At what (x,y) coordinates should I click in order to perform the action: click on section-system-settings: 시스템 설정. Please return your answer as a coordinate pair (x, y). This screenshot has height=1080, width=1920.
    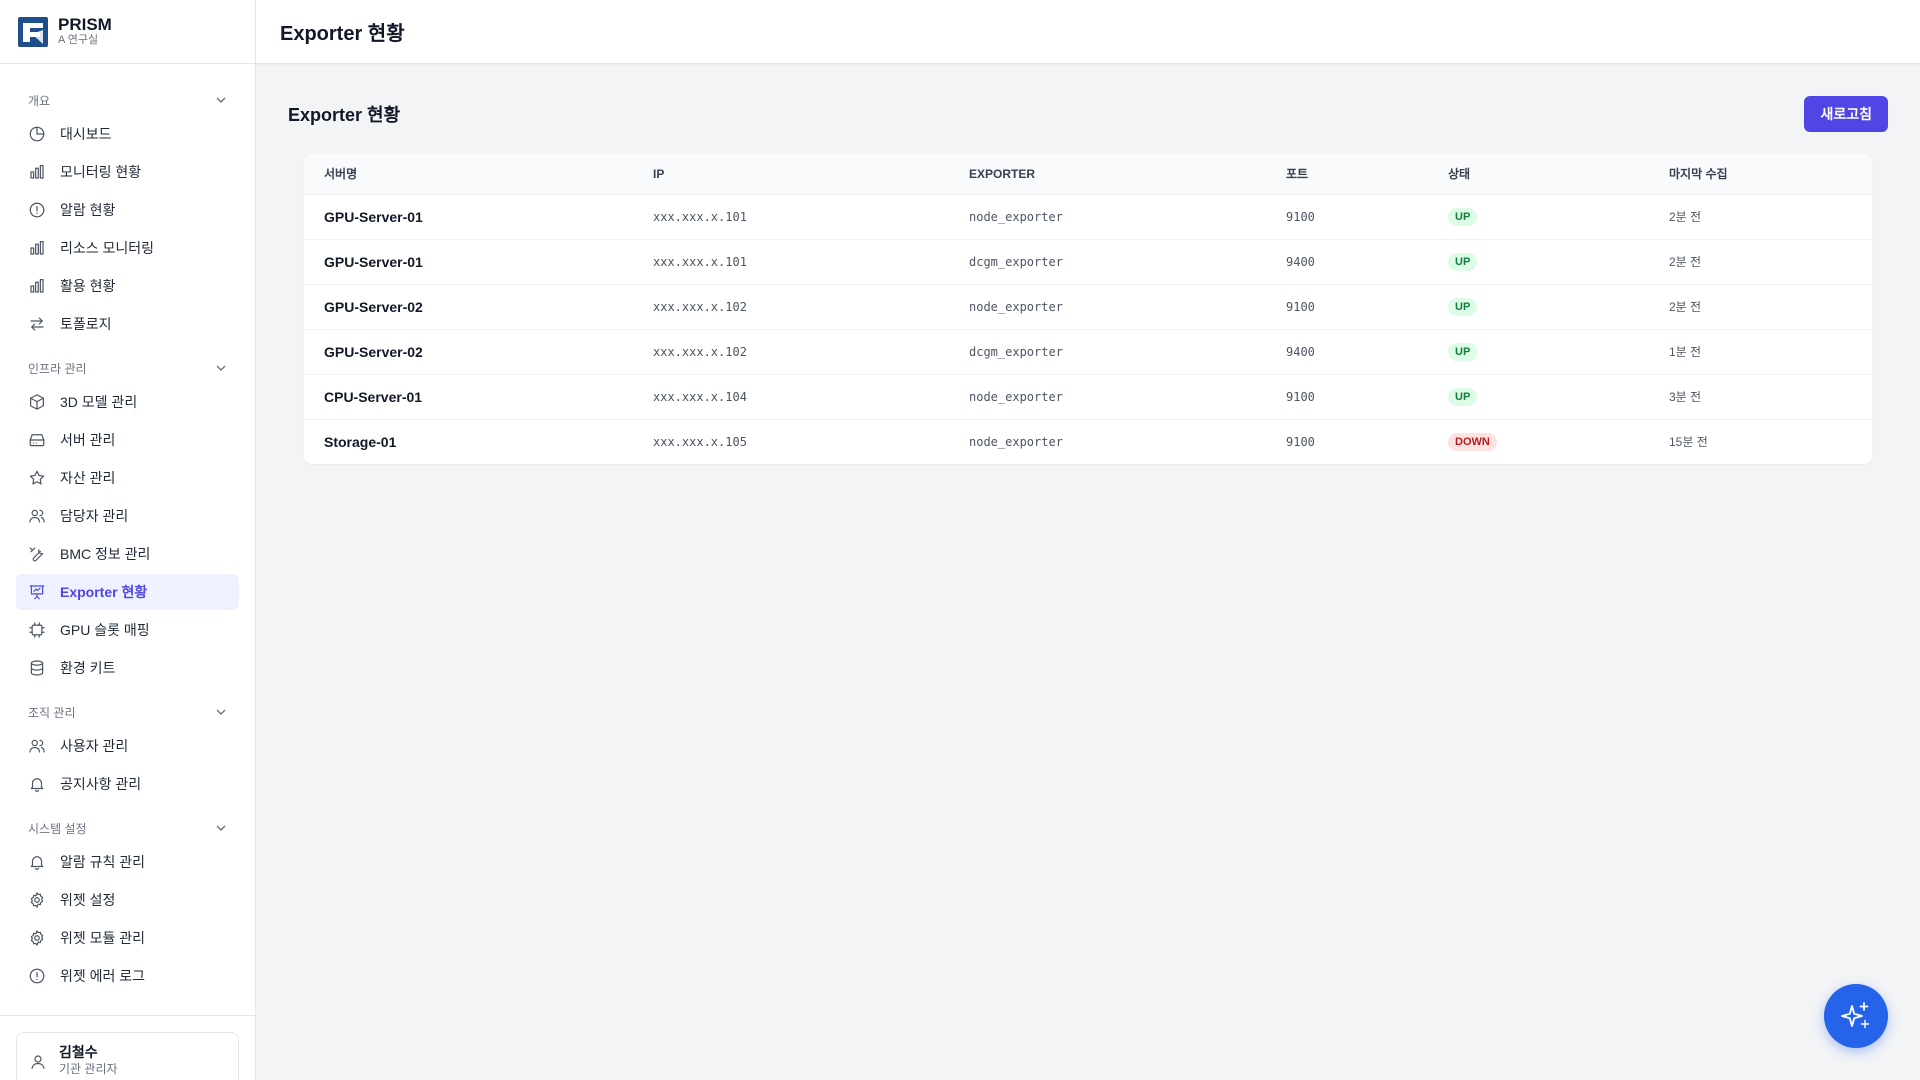
    Looking at the image, I should click on (127, 828).